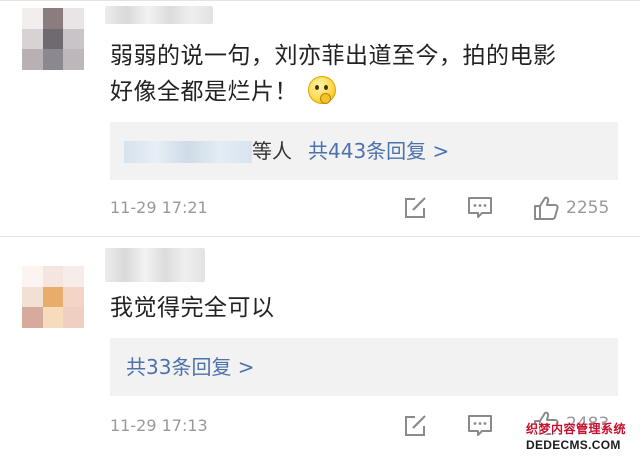  Describe the element at coordinates (188, 152) in the screenshot. I see `reply-usernames-redacted` at that location.